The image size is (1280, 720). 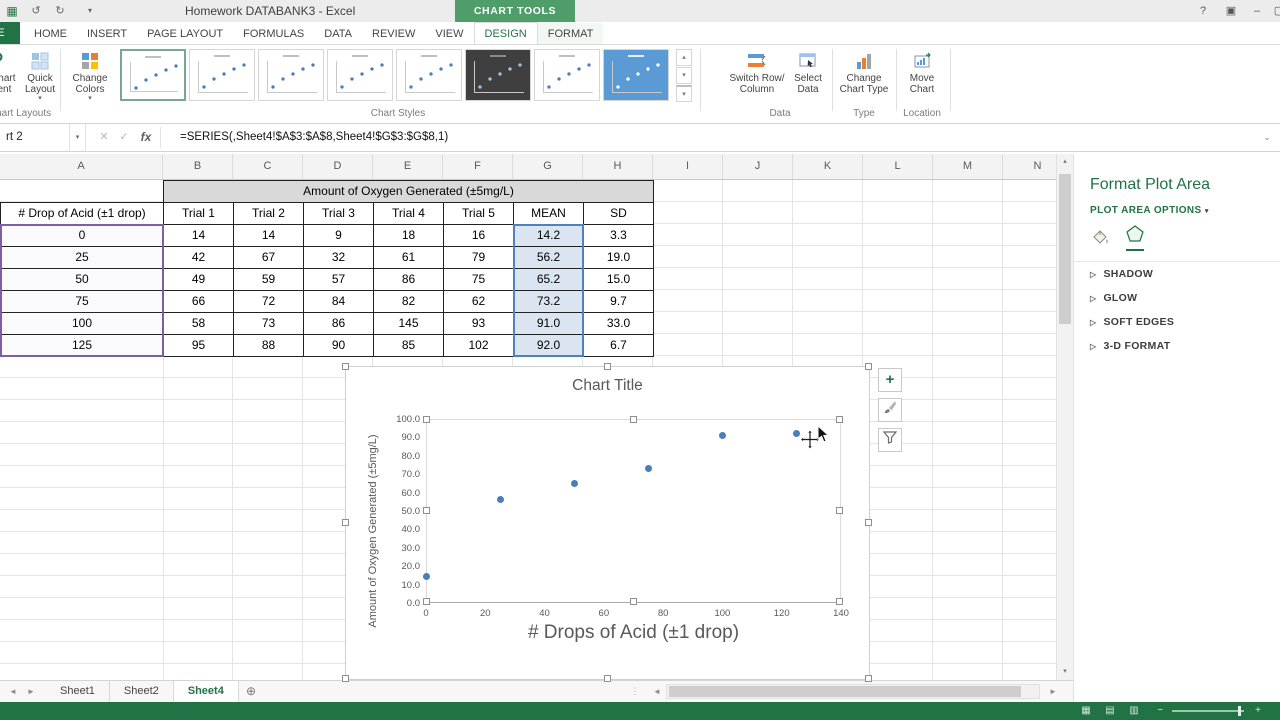 I want to click on tab-insert: INSERT, so click(x=107, y=33).